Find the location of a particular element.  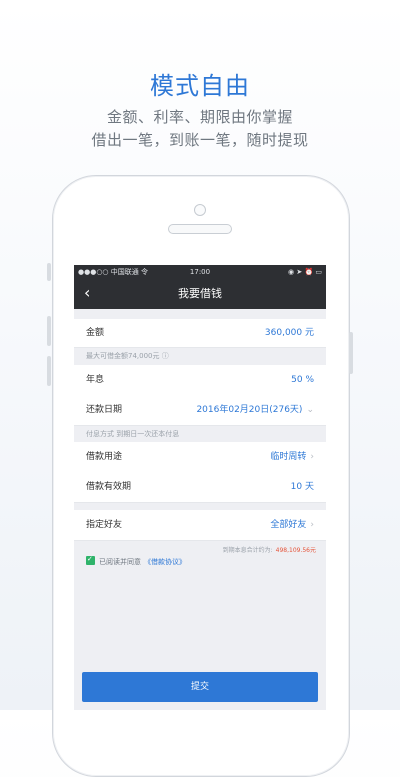

back-icon: ‹ is located at coordinates (87, 293).